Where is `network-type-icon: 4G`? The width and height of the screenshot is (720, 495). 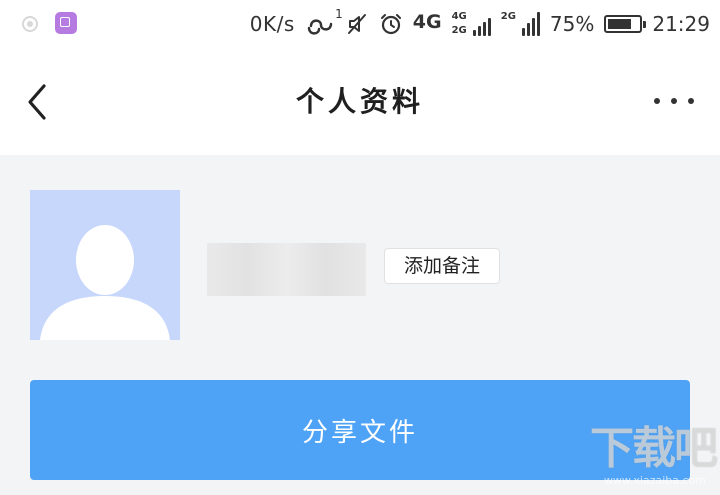
network-type-icon: 4G is located at coordinates (427, 21).